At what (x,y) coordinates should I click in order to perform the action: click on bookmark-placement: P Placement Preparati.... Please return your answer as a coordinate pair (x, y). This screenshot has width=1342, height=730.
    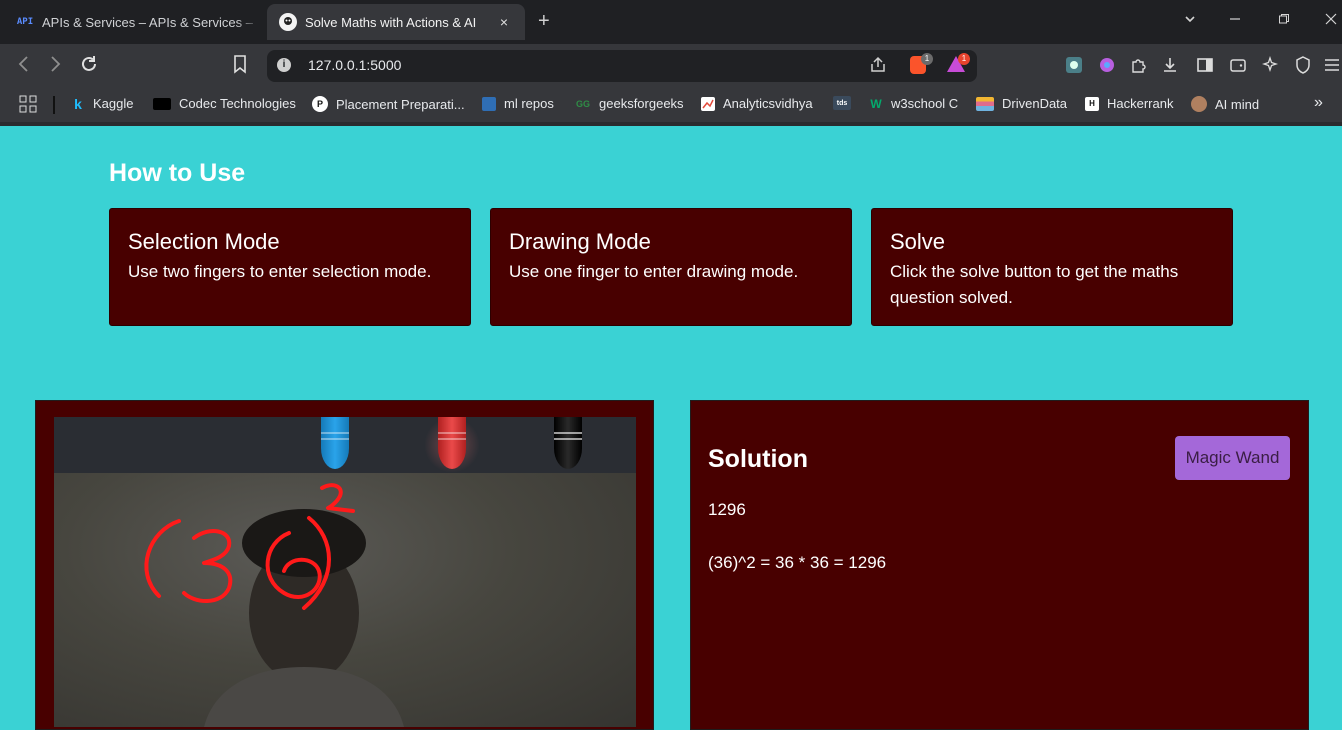
    Looking at the image, I should click on (388, 104).